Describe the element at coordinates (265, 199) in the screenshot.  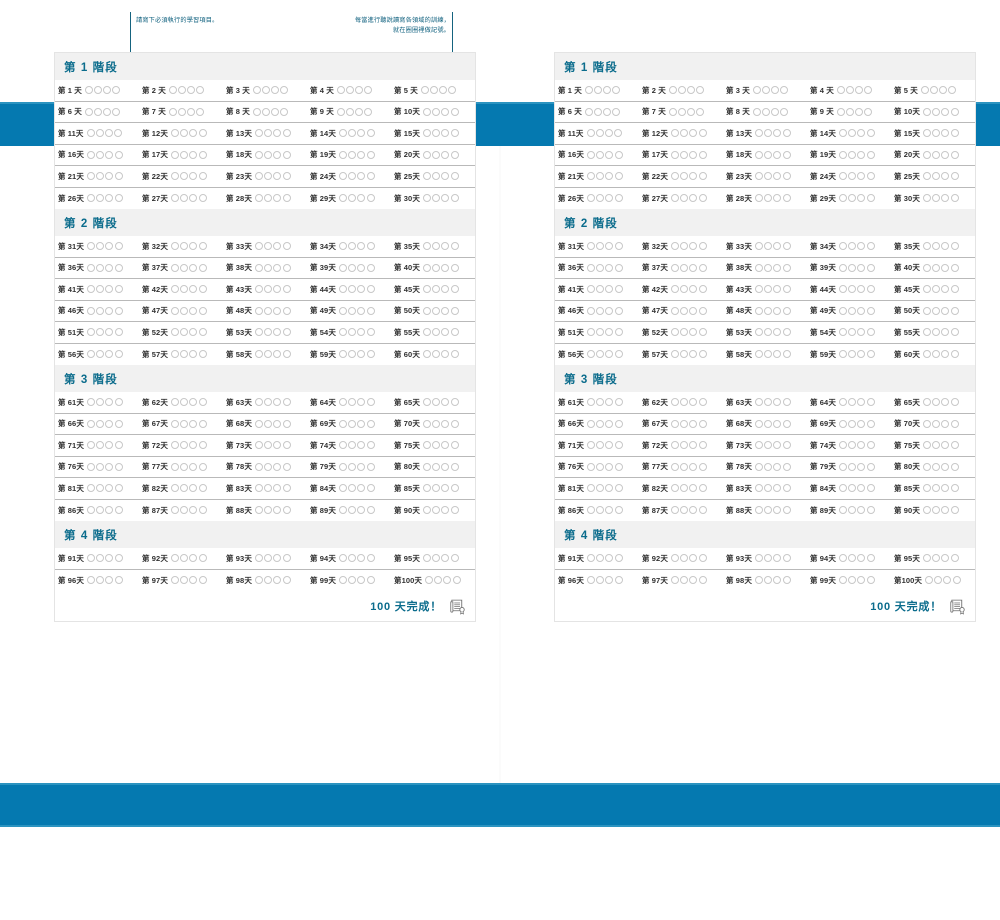
I see `day-cell: 第 28天` at that location.